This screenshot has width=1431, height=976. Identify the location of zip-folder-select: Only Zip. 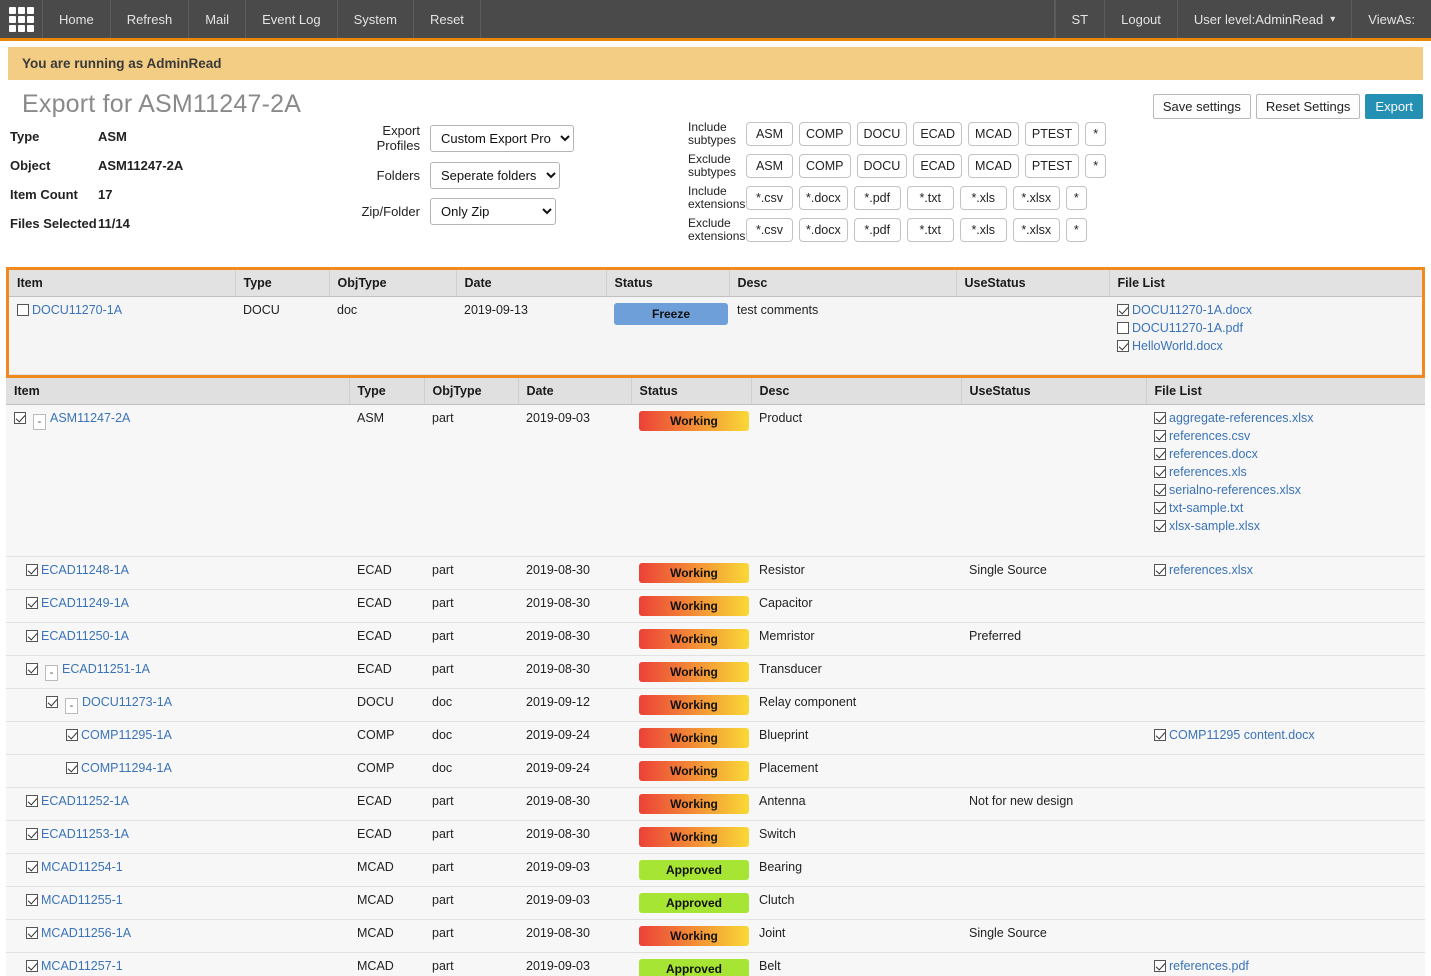
(493, 211).